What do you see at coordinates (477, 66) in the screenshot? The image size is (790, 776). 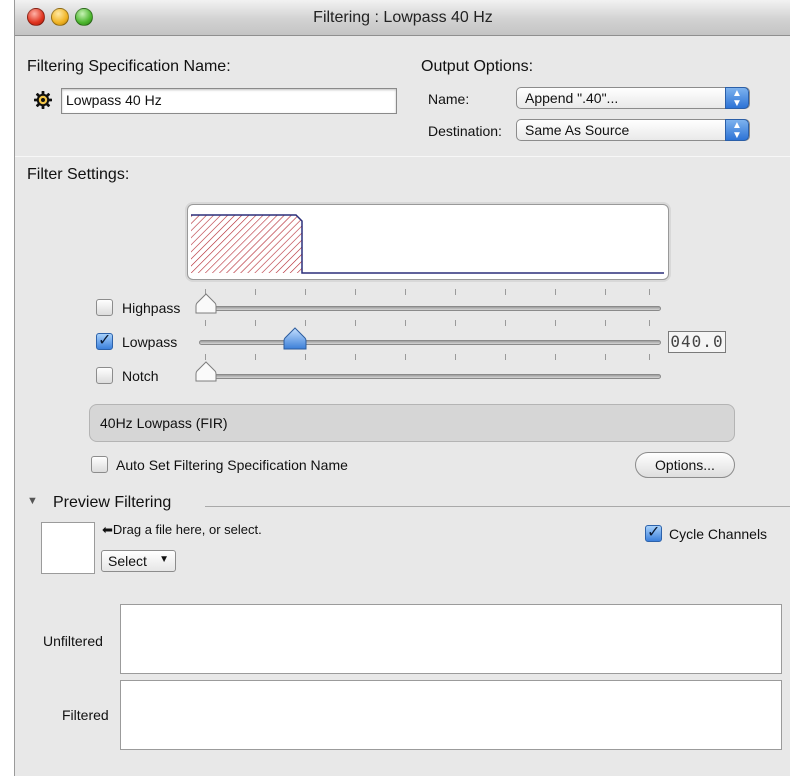 I see `output-options-heading: Output Options:` at bounding box center [477, 66].